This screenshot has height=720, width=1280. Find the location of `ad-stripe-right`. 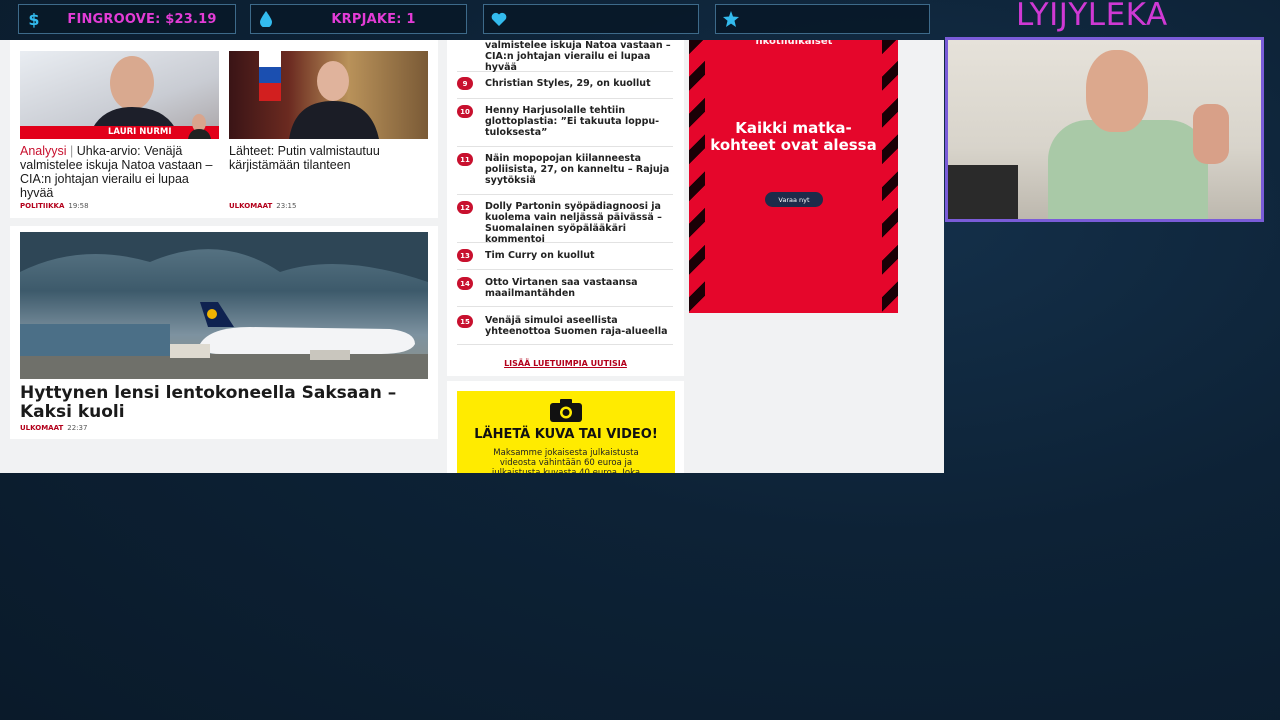

ad-stripe-right is located at coordinates (890, 176).